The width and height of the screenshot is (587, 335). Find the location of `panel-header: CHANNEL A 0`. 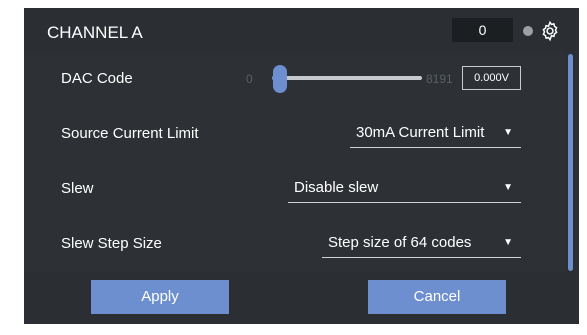

panel-header: CHANNEL A 0 is located at coordinates (301, 30).